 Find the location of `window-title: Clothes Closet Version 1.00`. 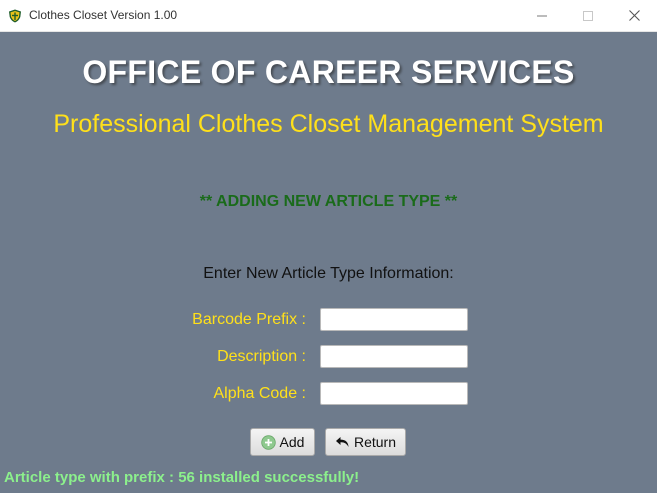

window-title: Clothes Closet Version 1.00 is located at coordinates (103, 15).